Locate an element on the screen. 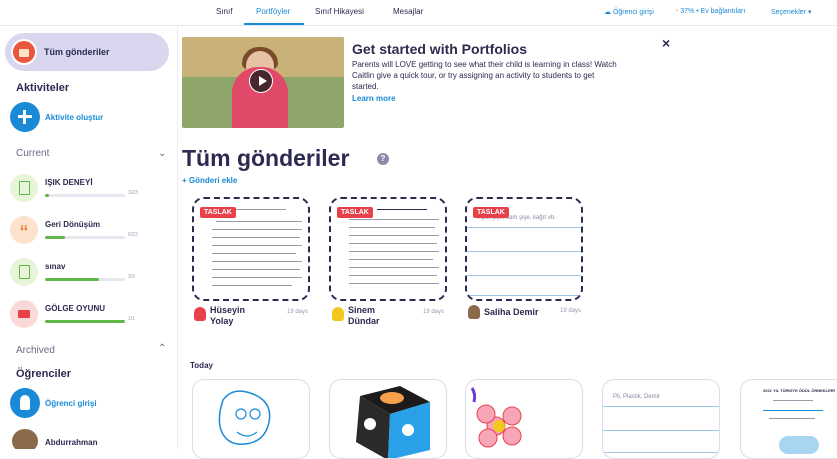  drawing-preview is located at coordinates (244, 417).